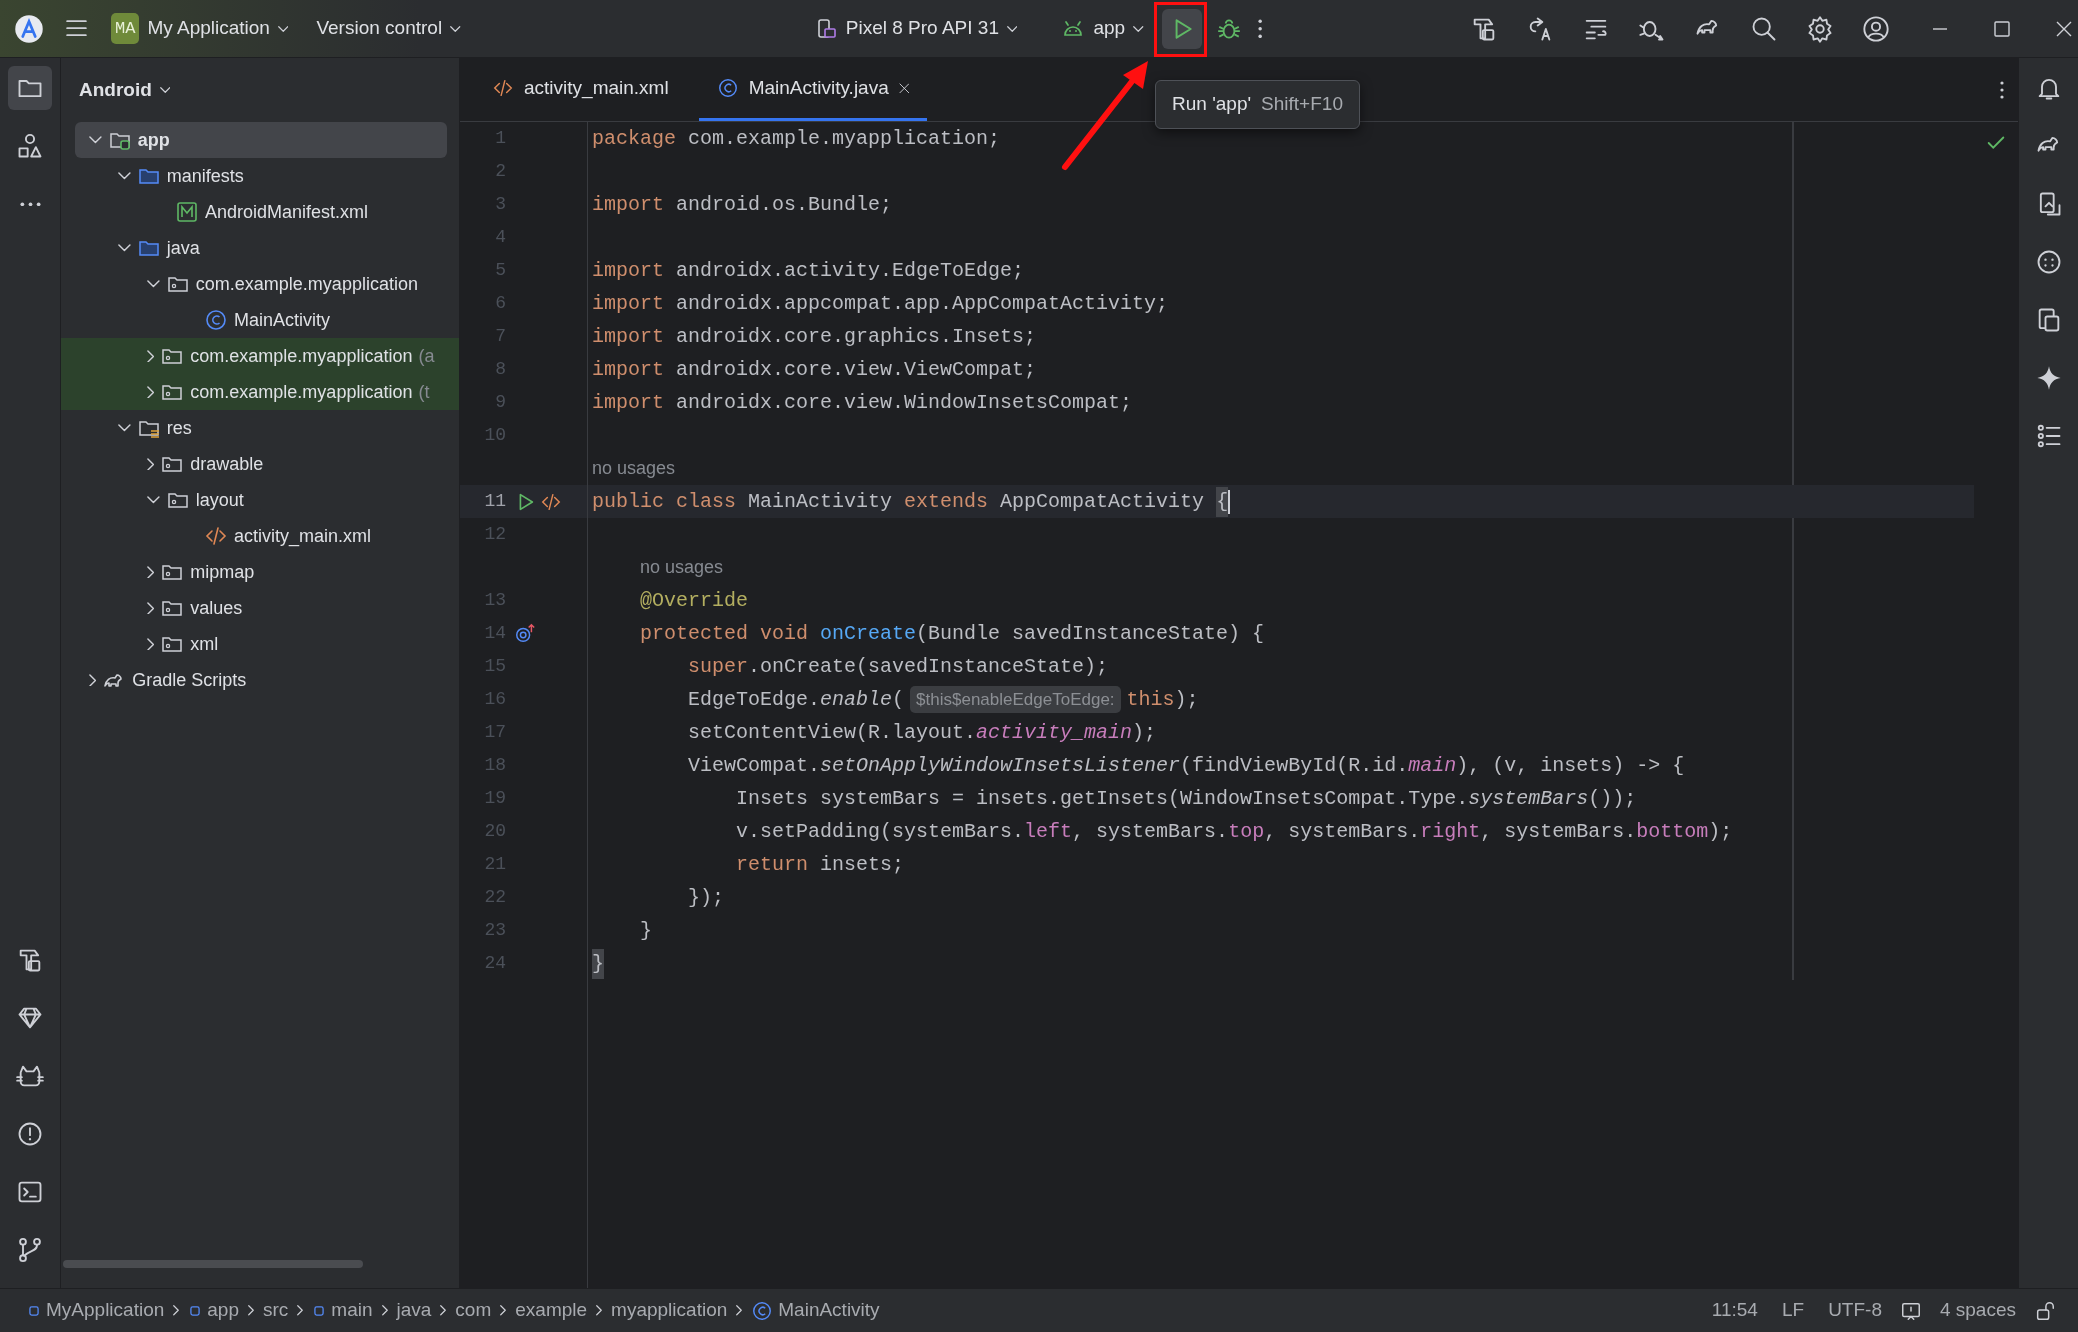 The image size is (2078, 1332). What do you see at coordinates (76, 28) in the screenshot?
I see `menu-icon` at bounding box center [76, 28].